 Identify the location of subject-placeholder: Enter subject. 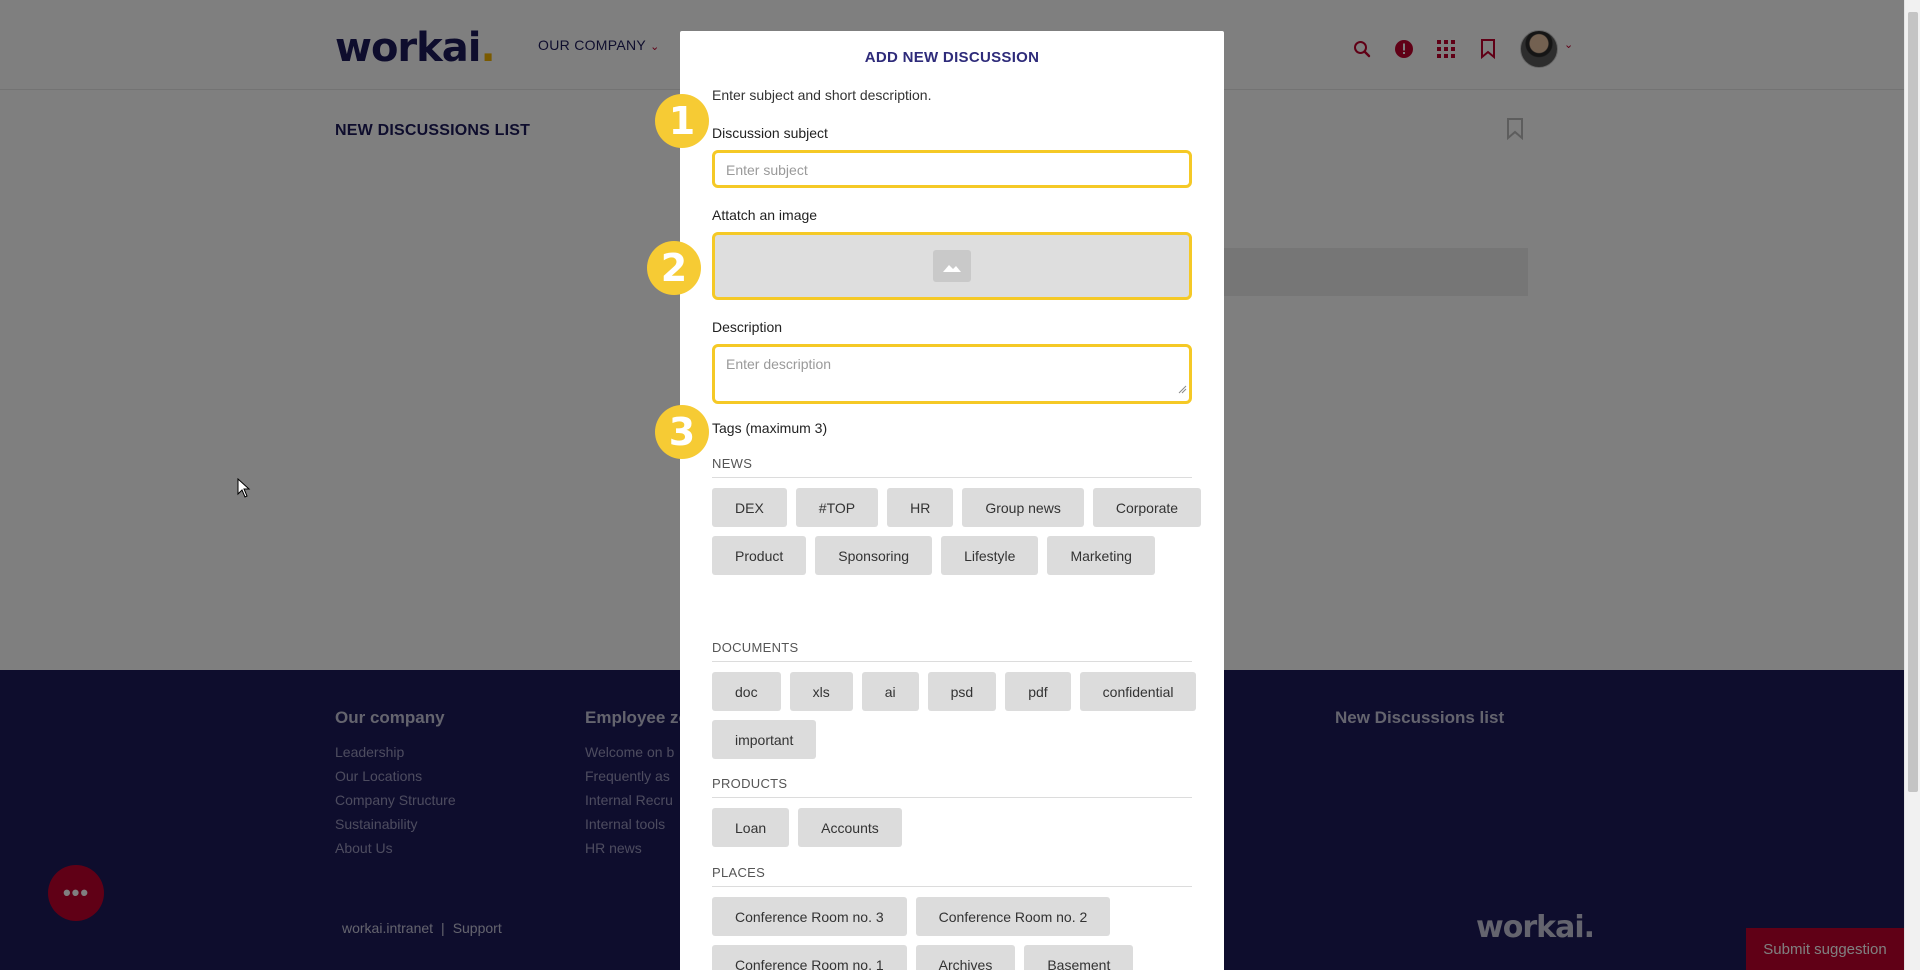
(767, 170).